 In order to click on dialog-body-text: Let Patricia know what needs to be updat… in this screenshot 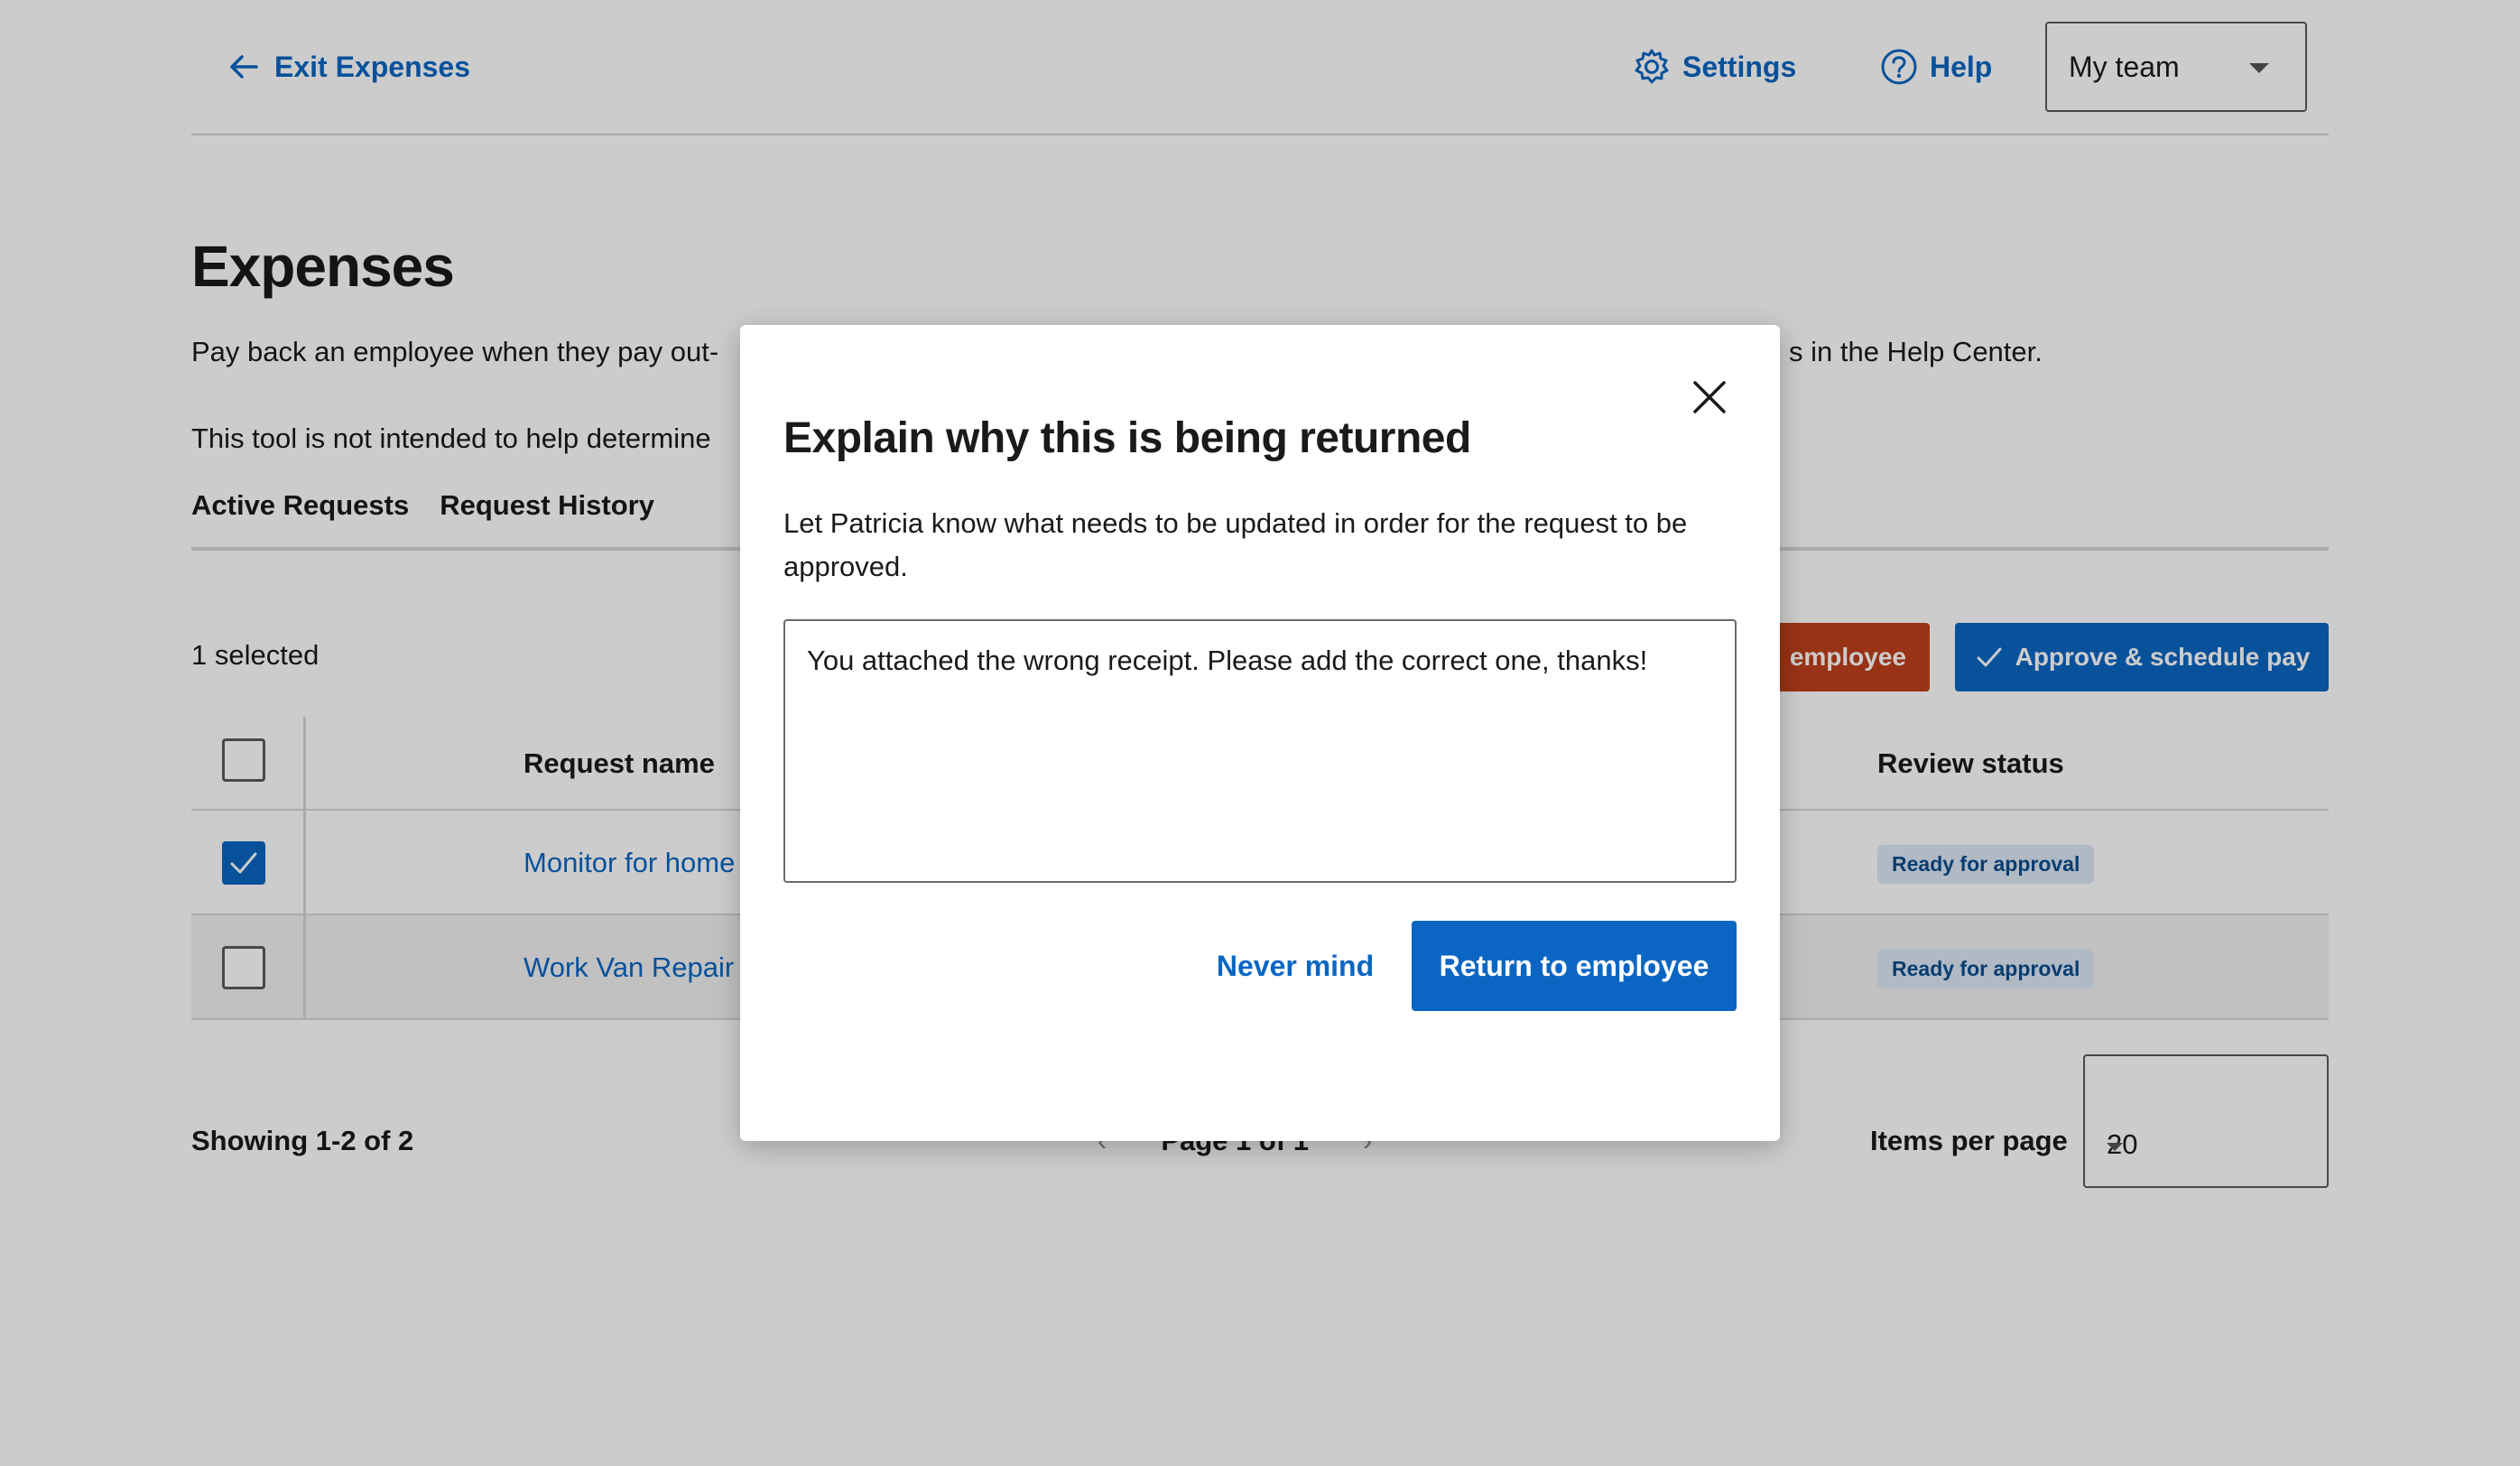, I will do `click(1235, 544)`.